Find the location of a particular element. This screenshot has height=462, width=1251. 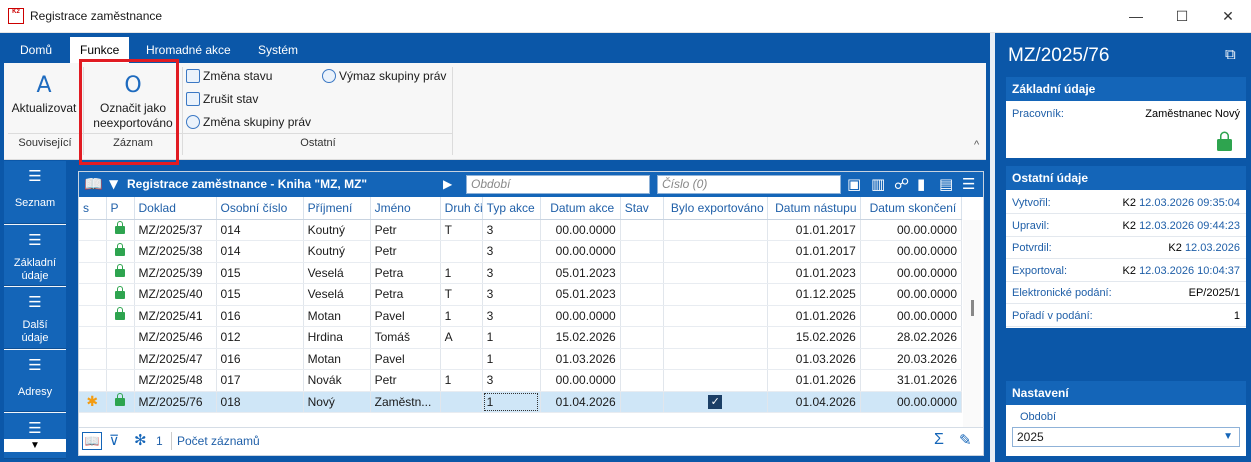

cell-prijmeni: Koutný is located at coordinates (337, 251).